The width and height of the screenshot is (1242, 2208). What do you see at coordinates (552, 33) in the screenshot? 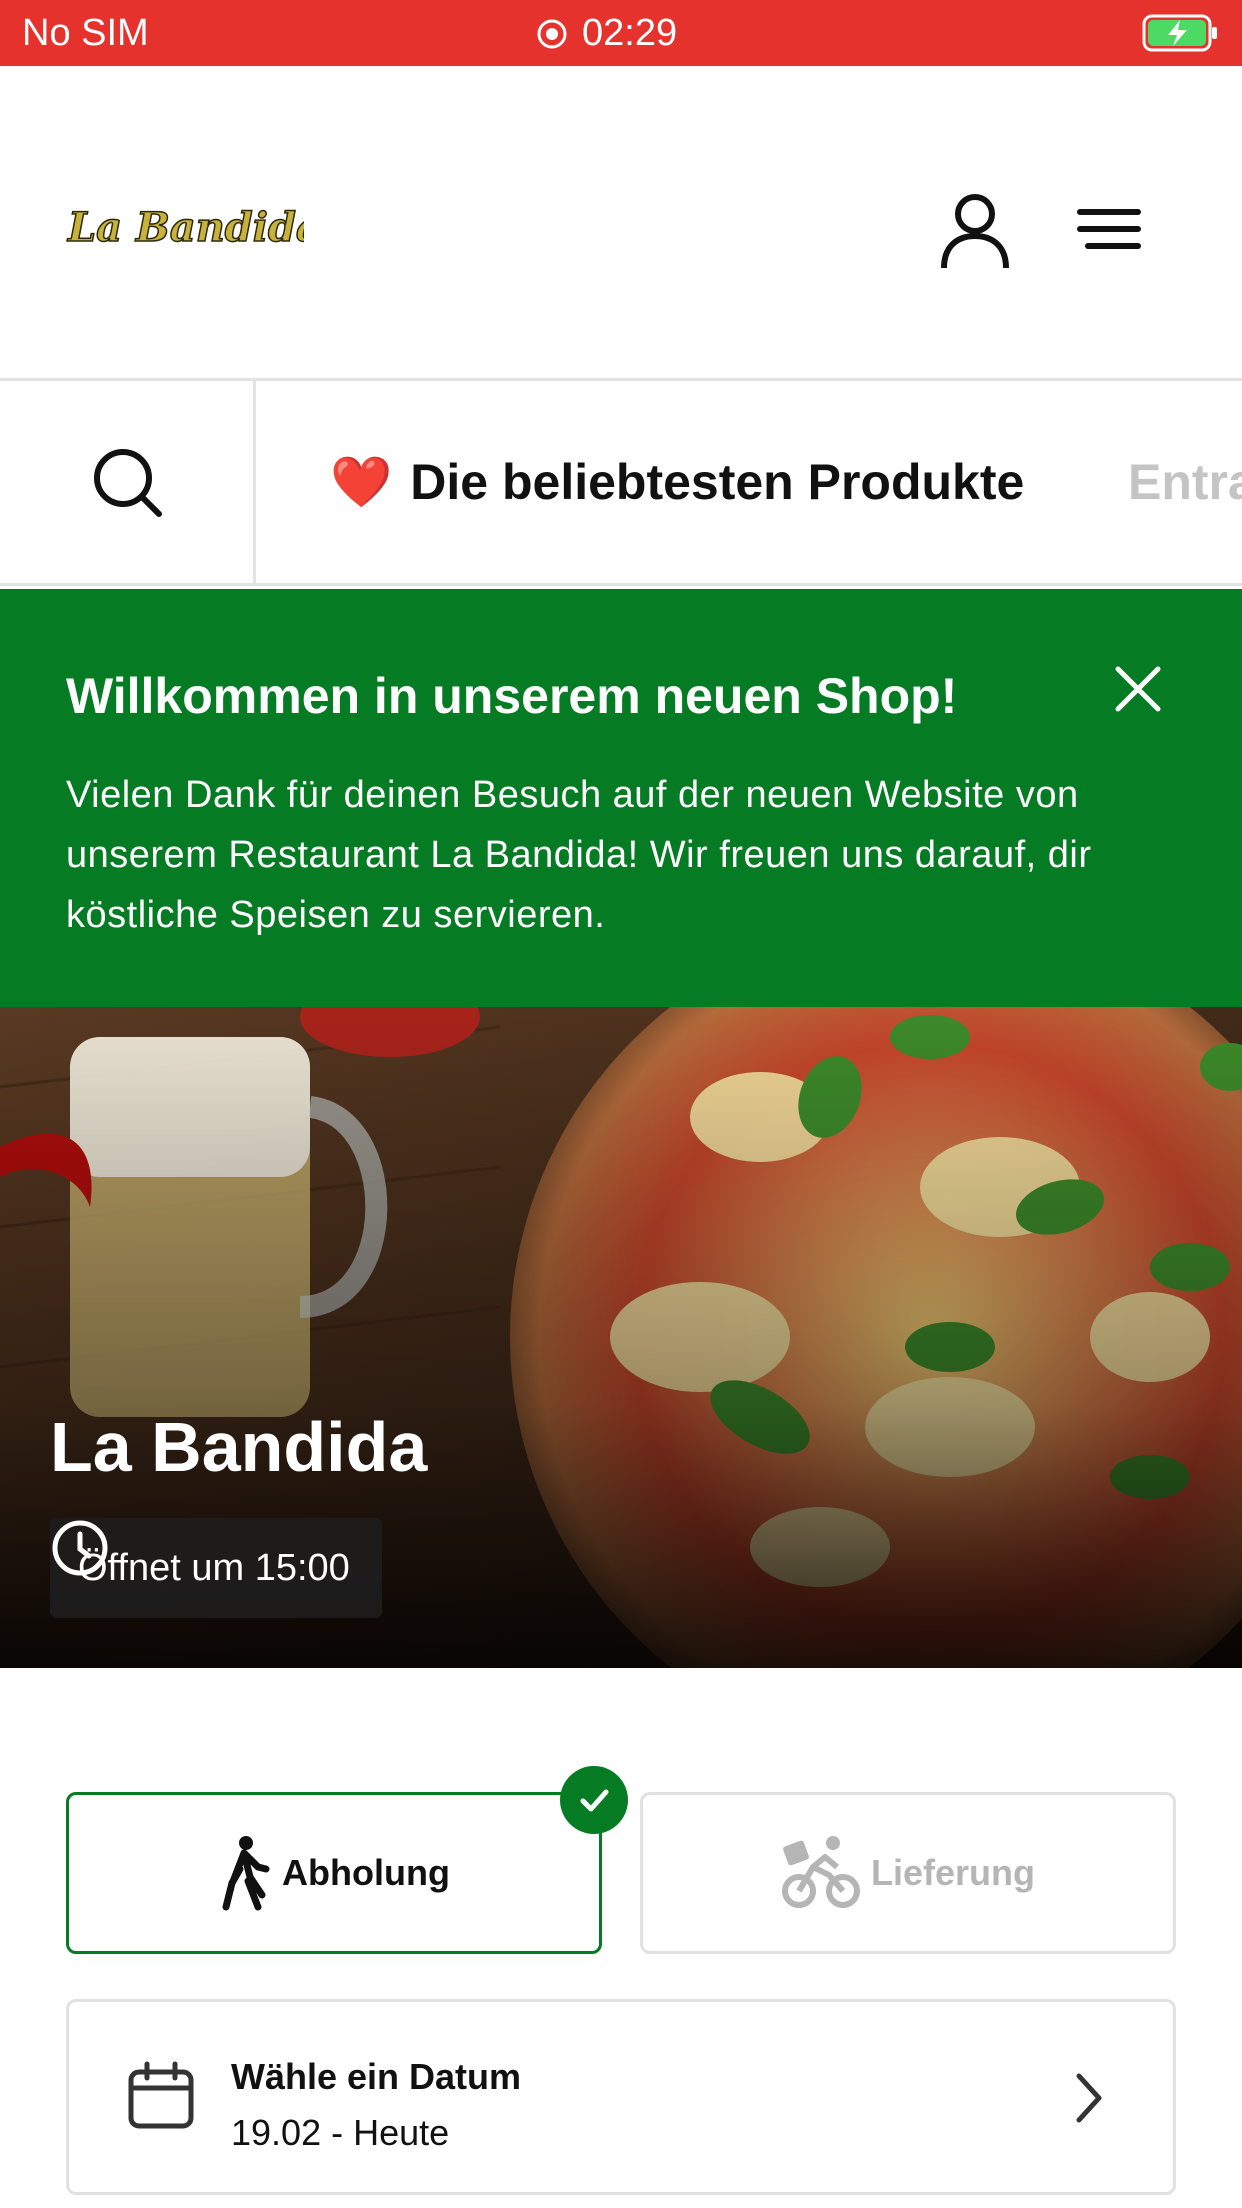
I see `recording-icon` at bounding box center [552, 33].